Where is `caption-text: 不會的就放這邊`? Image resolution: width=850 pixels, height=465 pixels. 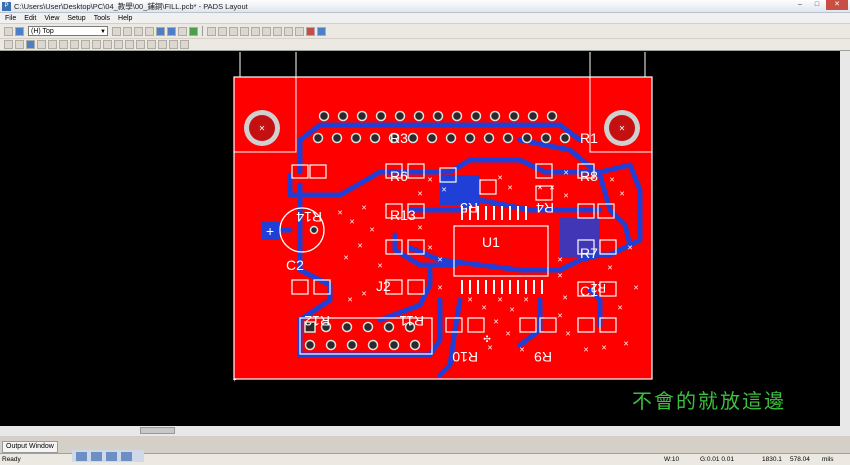
caption-text: 不會的就放這邊 is located at coordinates (709, 401).